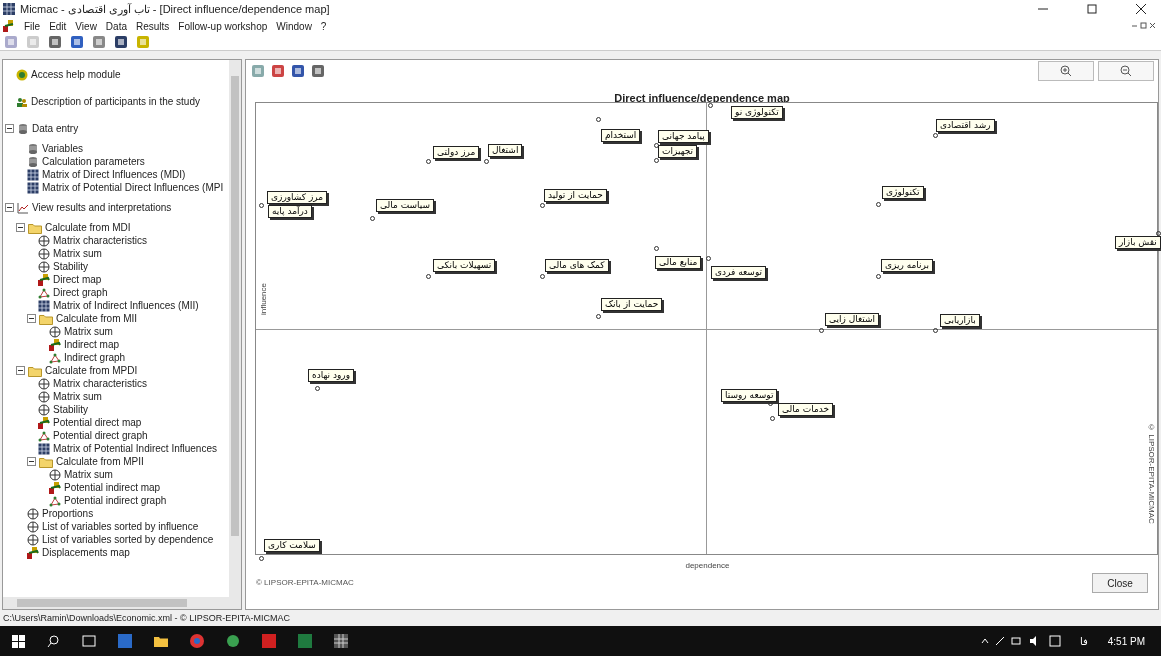  What do you see at coordinates (23, 207) in the screenshot?
I see `line-chart-icon` at bounding box center [23, 207].